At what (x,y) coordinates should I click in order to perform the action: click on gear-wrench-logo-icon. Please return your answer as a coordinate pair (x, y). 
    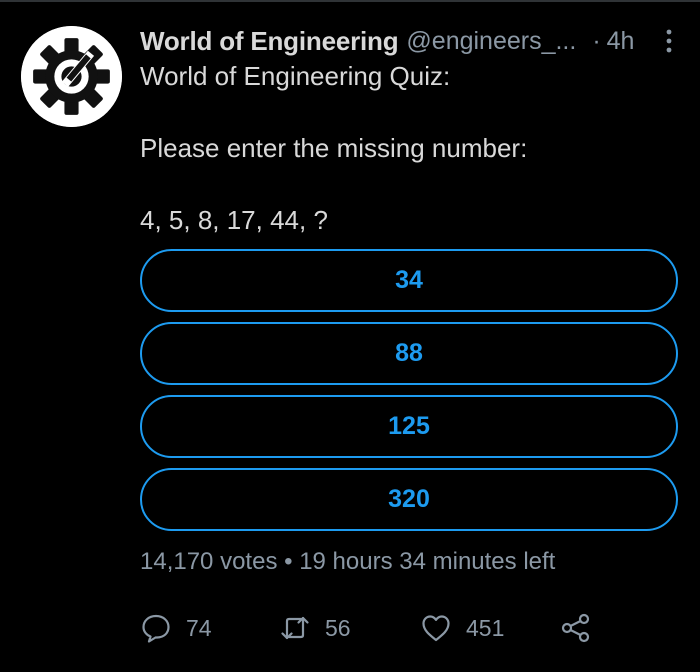
    Looking at the image, I should click on (71, 76).